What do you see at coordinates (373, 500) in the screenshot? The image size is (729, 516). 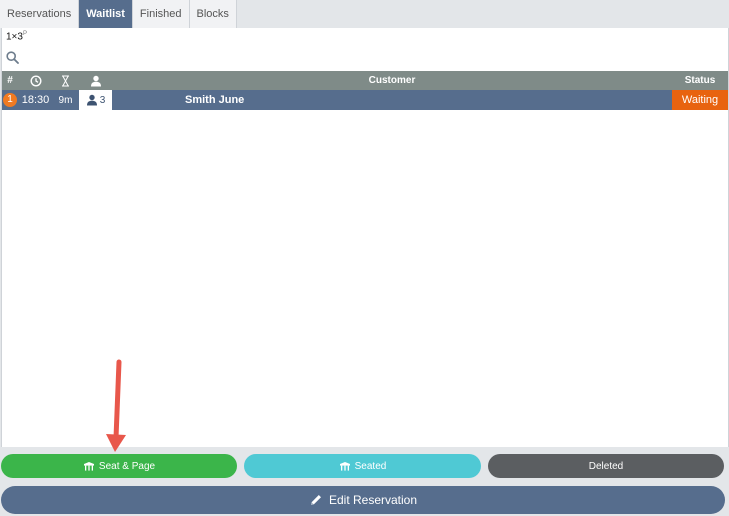 I see `edit-reservation-label: Edit Reservation` at bounding box center [373, 500].